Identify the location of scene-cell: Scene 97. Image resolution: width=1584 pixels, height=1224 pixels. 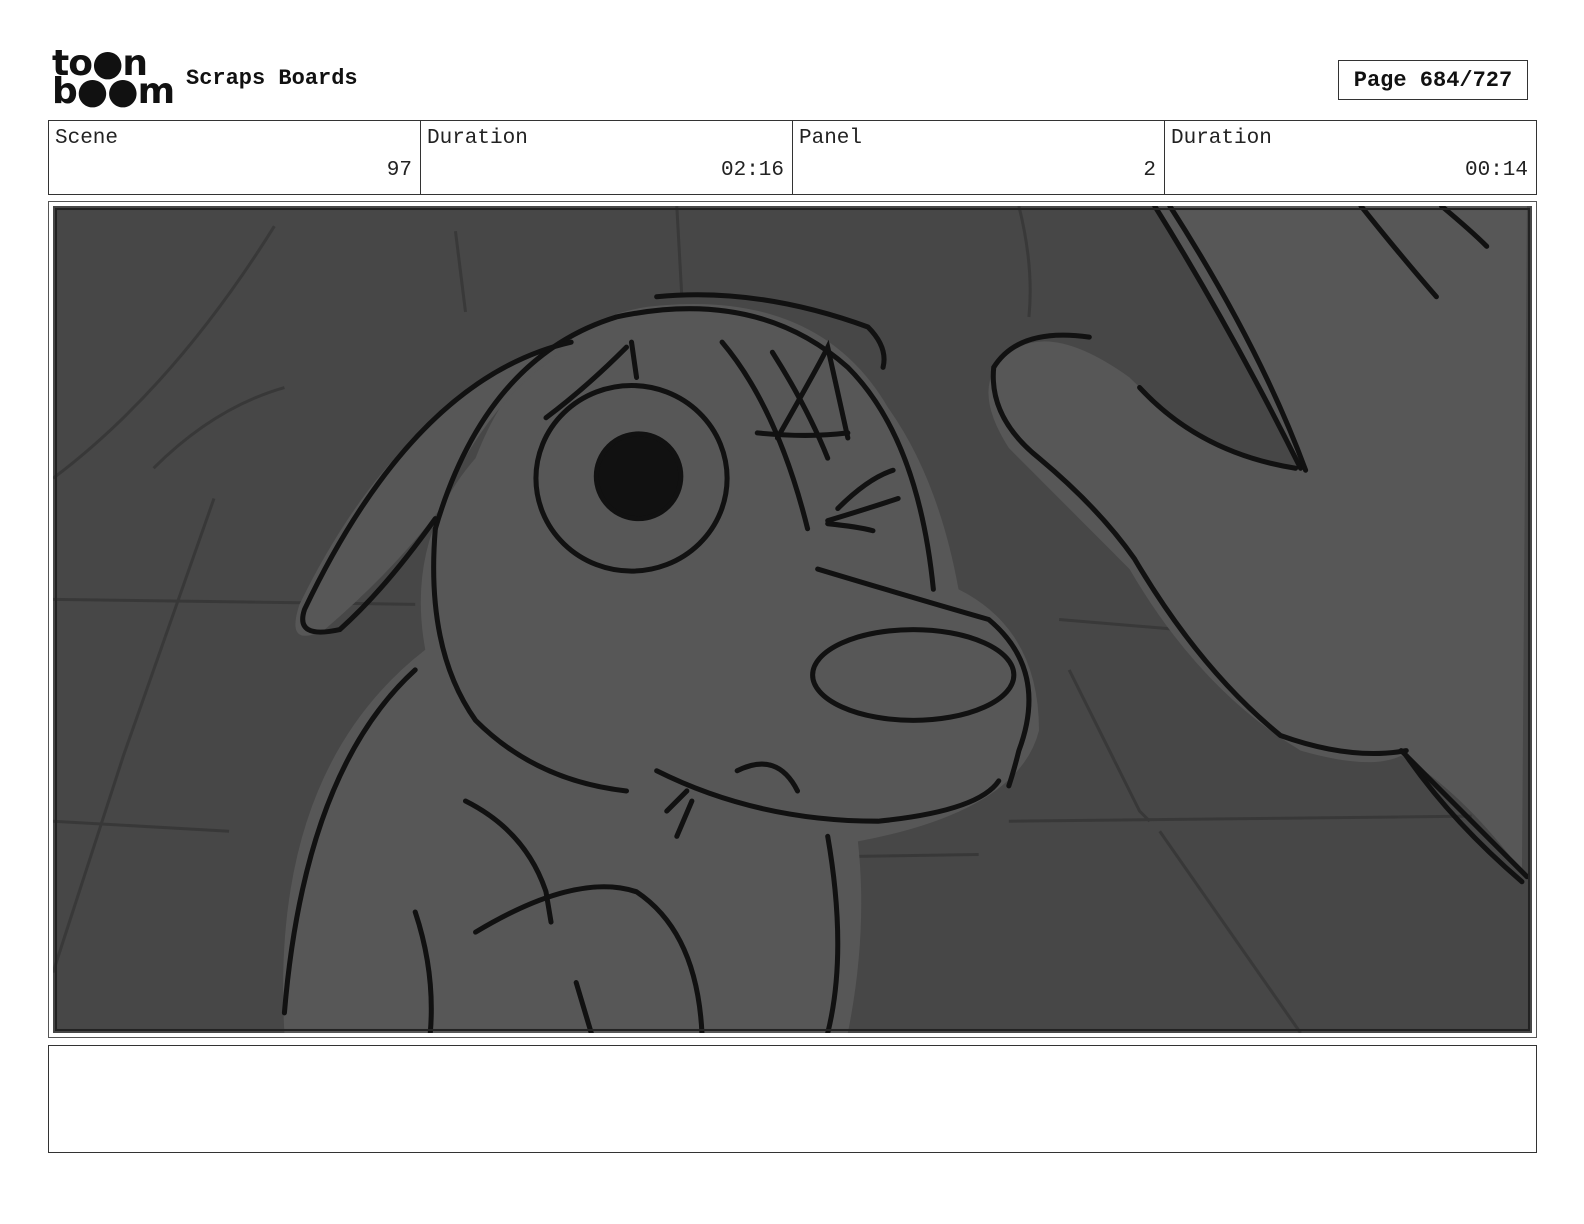
(235, 157).